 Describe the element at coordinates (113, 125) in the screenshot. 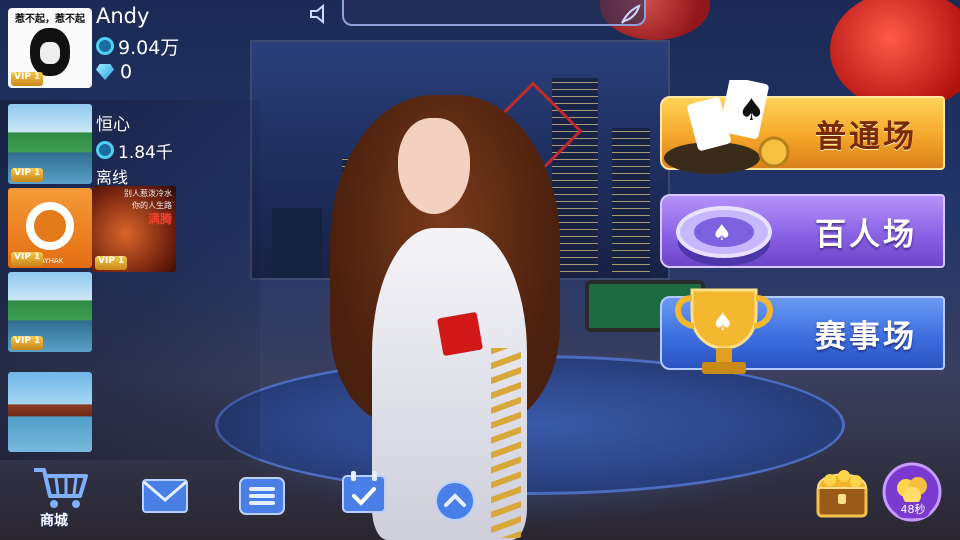

I see `friend-name: 恒心` at that location.